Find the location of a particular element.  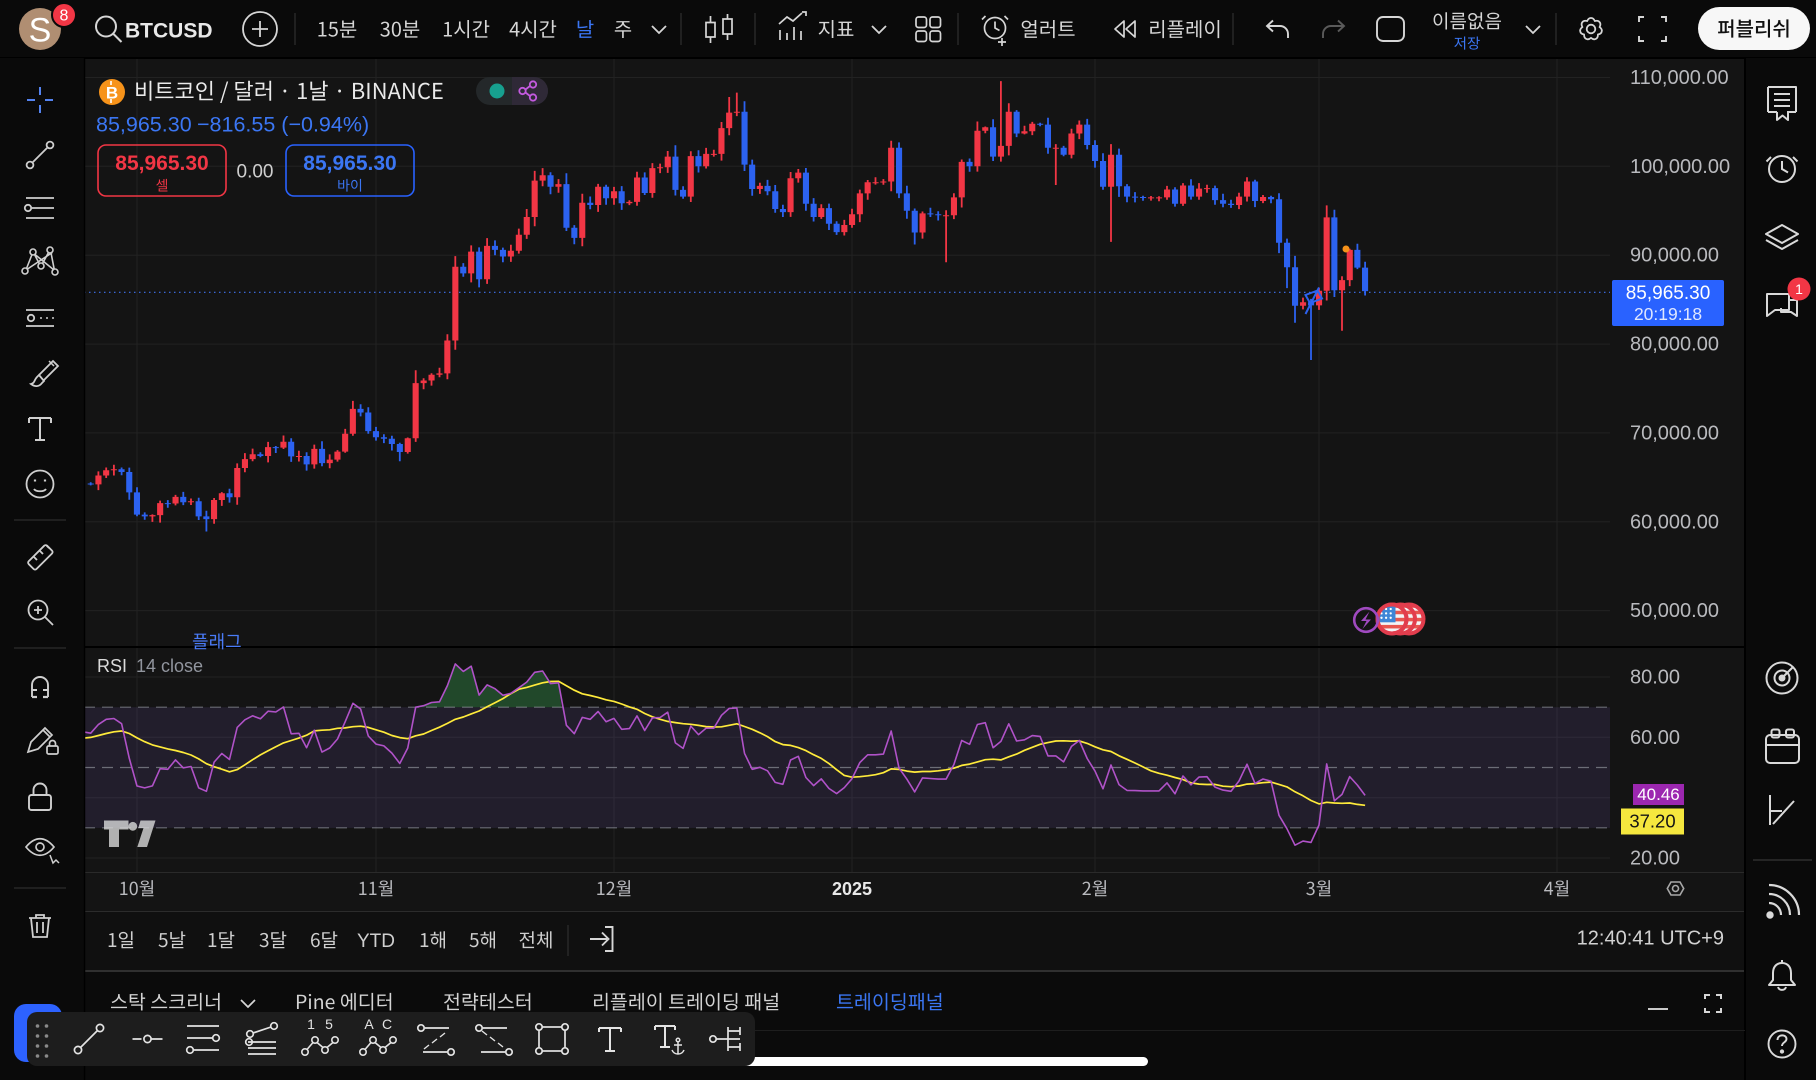

svg-text: C is located at coordinates (387, 1024).